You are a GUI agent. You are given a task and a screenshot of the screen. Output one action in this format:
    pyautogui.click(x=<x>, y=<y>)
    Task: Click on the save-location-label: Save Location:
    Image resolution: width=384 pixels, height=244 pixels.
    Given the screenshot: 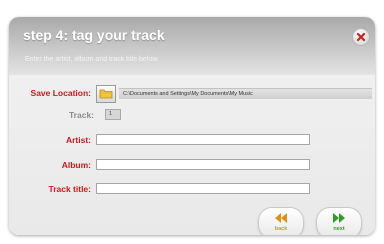 What is the action you would take?
    pyautogui.click(x=60, y=93)
    